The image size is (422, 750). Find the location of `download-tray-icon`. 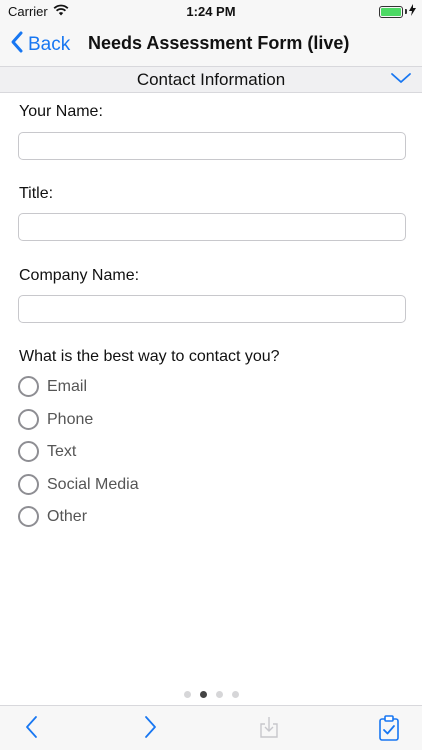

download-tray-icon is located at coordinates (269, 730).